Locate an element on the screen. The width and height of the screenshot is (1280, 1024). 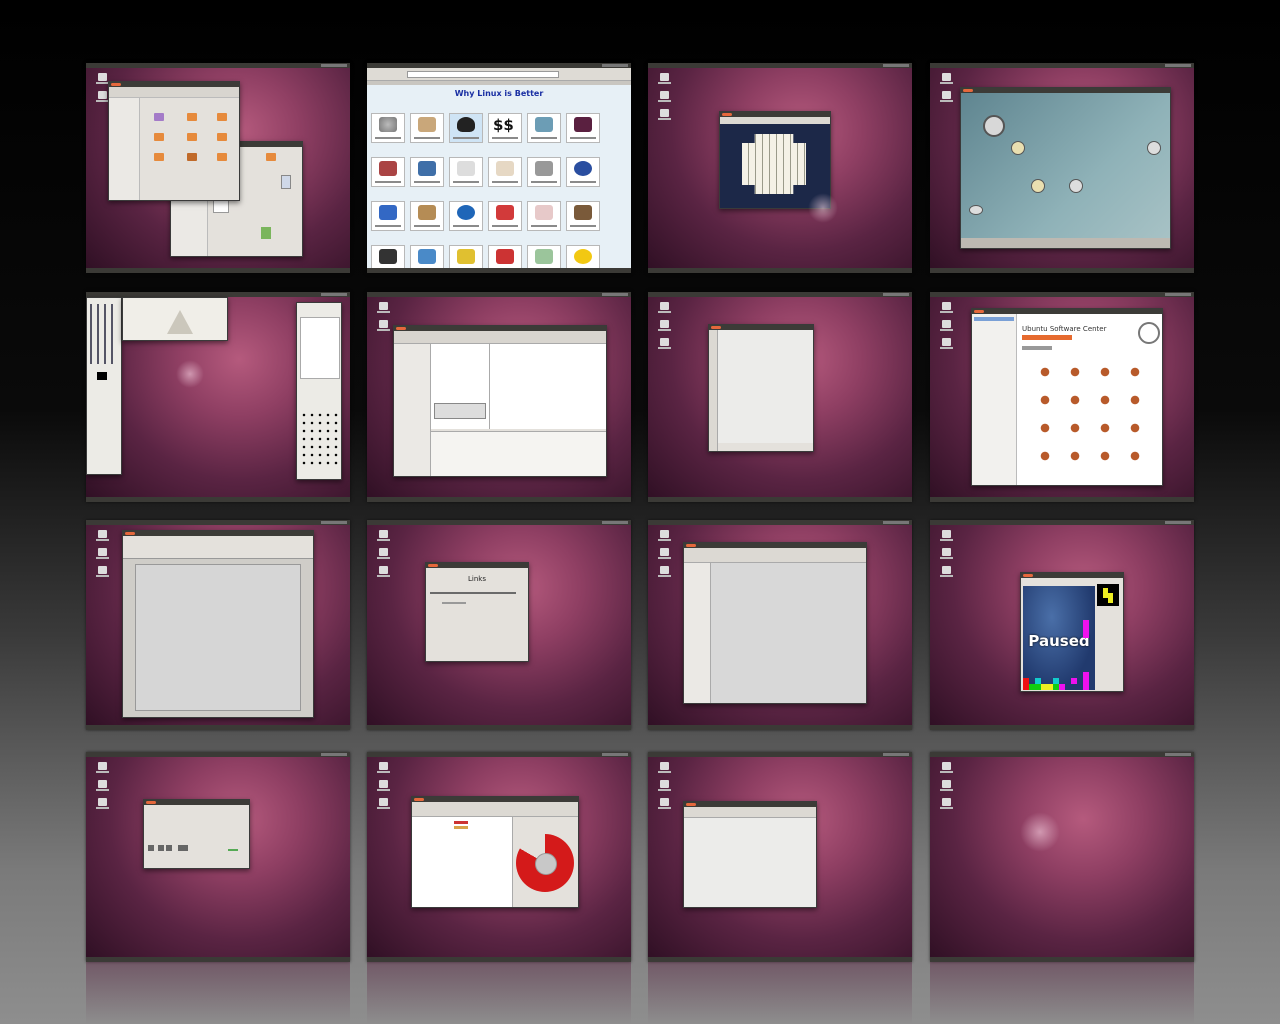
tile-globe is located at coordinates (466, 216).